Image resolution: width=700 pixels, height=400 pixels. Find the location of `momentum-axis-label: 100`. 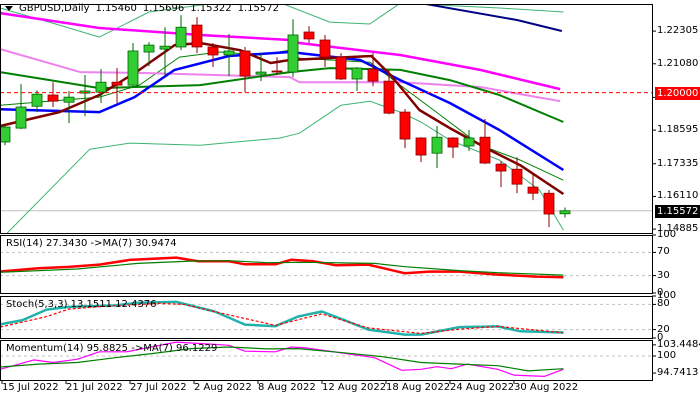

momentum-axis-label: 100 is located at coordinates (667, 356).